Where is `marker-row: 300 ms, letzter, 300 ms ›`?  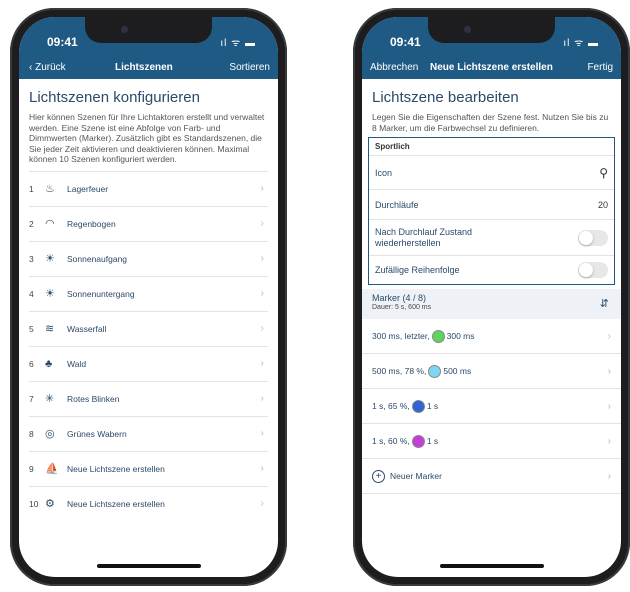 marker-row: 300 ms, letzter, 300 ms › is located at coordinates (491, 336).